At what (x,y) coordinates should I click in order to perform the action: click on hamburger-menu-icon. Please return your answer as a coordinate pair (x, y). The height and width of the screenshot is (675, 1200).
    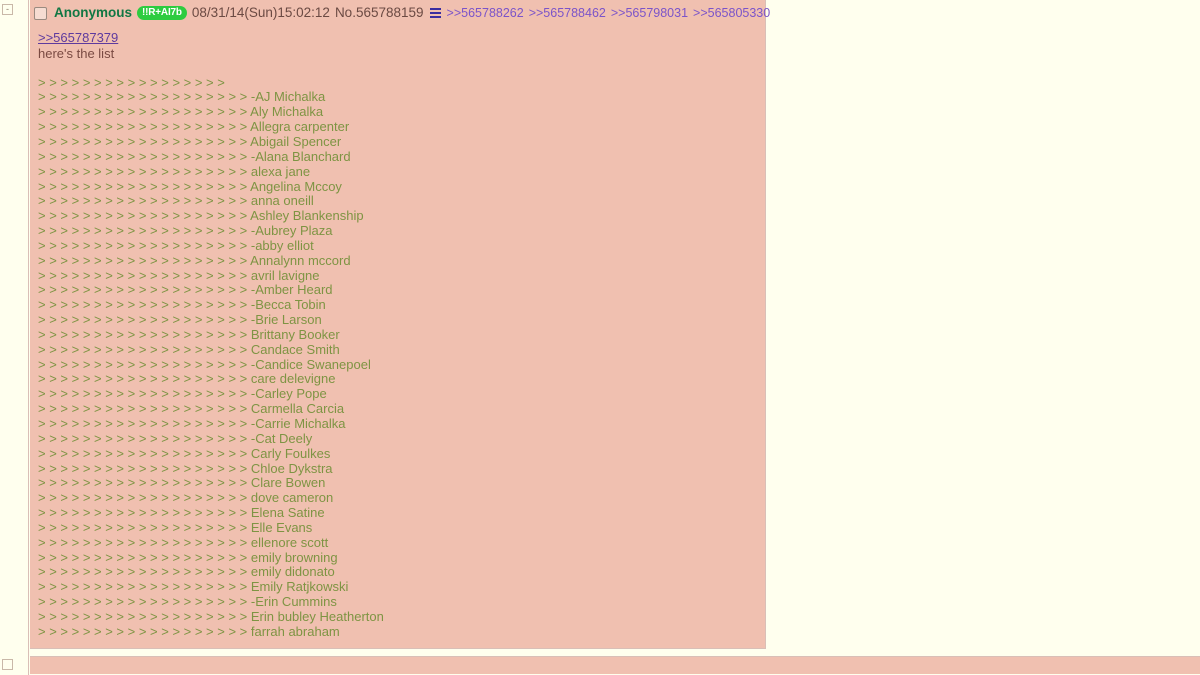
    Looking at the image, I should click on (435, 13).